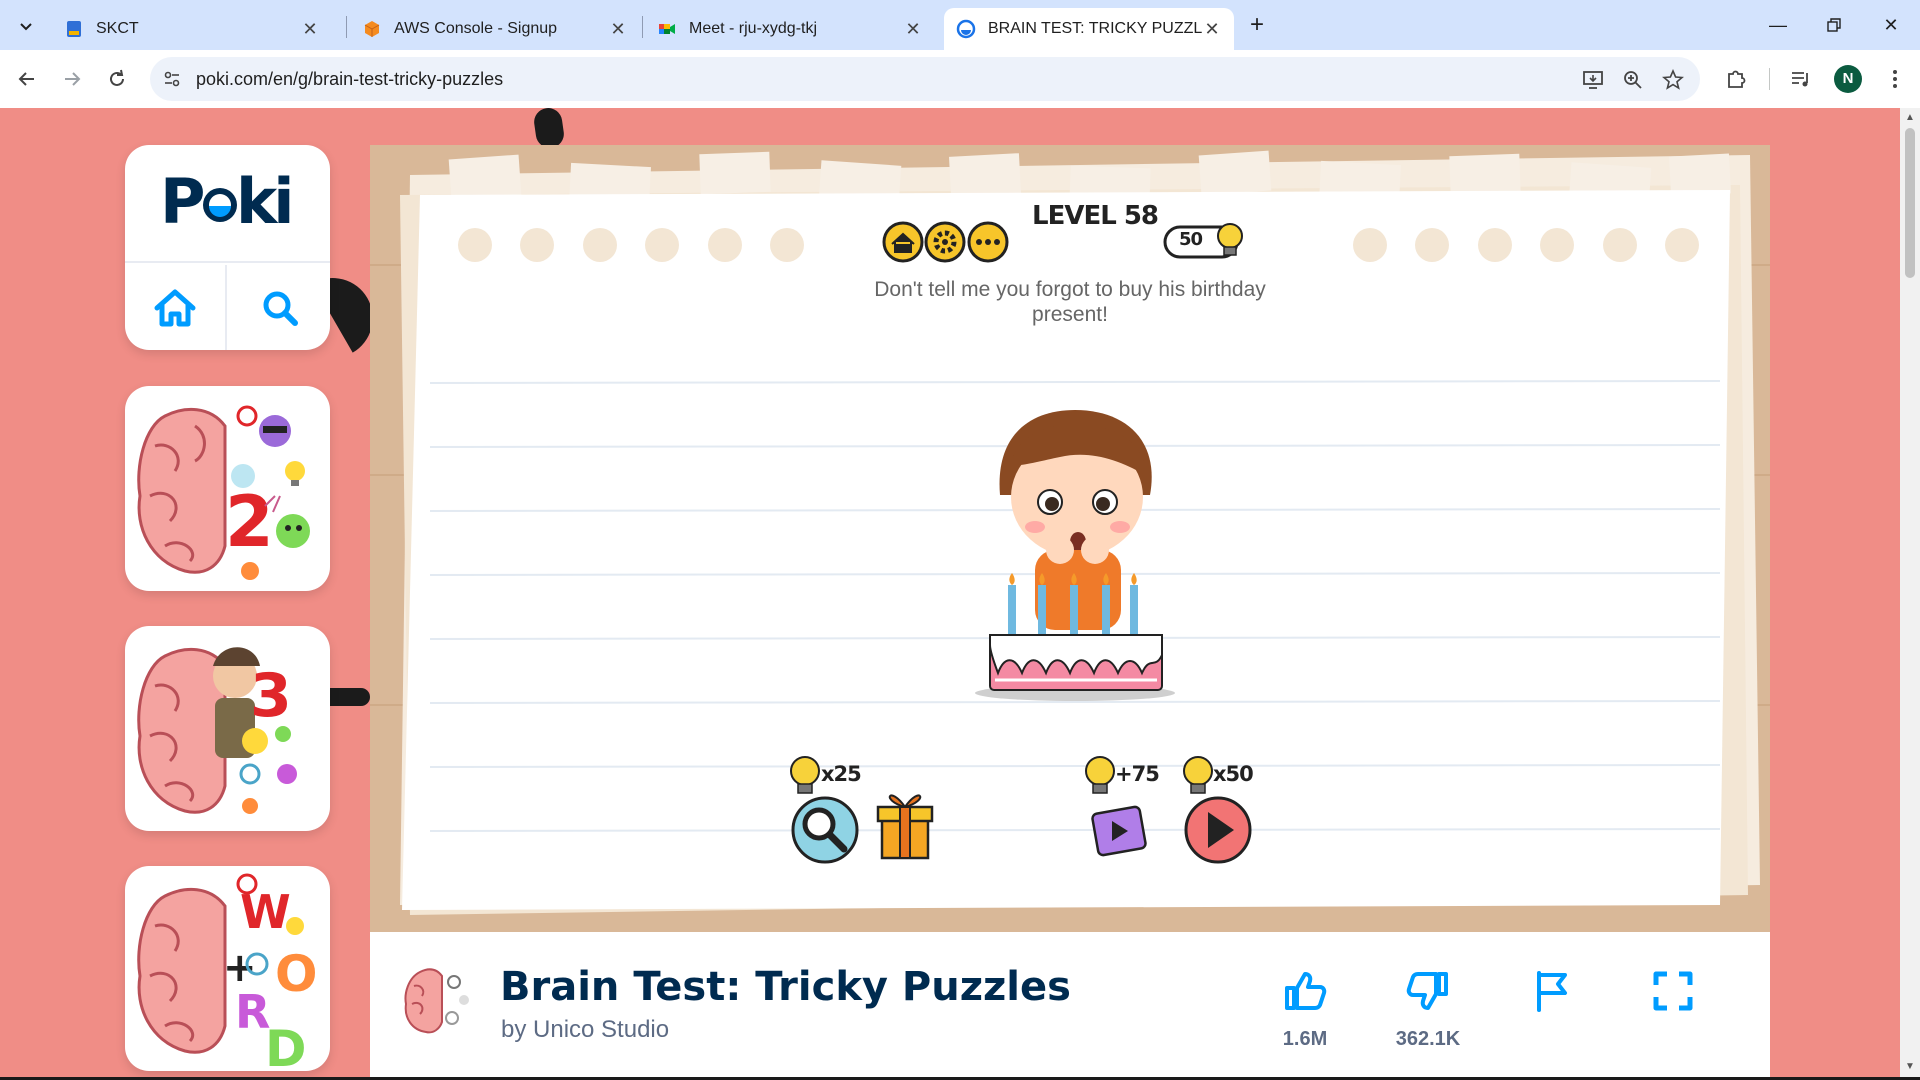 This screenshot has height=1080, width=1920. I want to click on queue-music-icon, so click(1800, 79).